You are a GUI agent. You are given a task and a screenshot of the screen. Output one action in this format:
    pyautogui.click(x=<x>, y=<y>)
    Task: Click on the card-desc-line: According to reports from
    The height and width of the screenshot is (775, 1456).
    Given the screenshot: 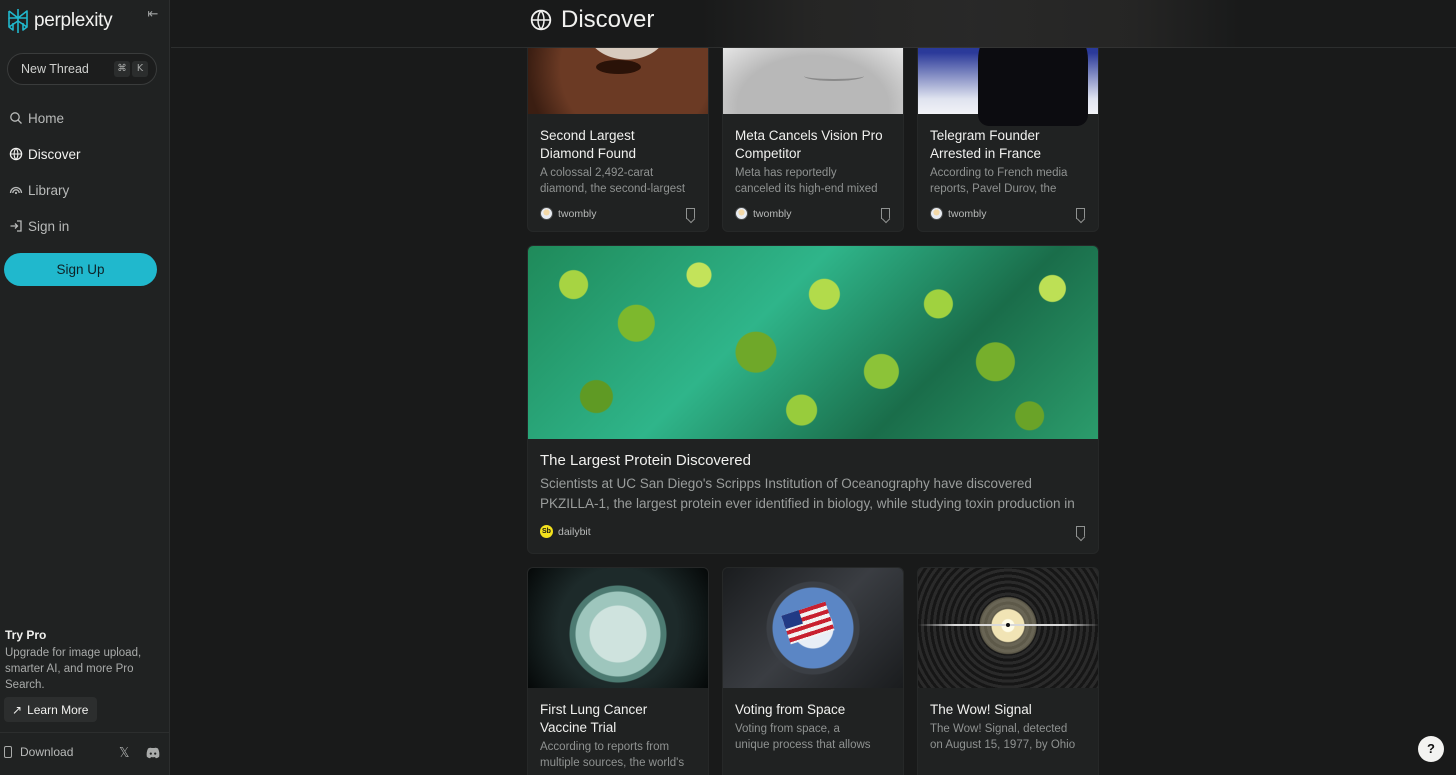 What is the action you would take?
    pyautogui.click(x=605, y=747)
    